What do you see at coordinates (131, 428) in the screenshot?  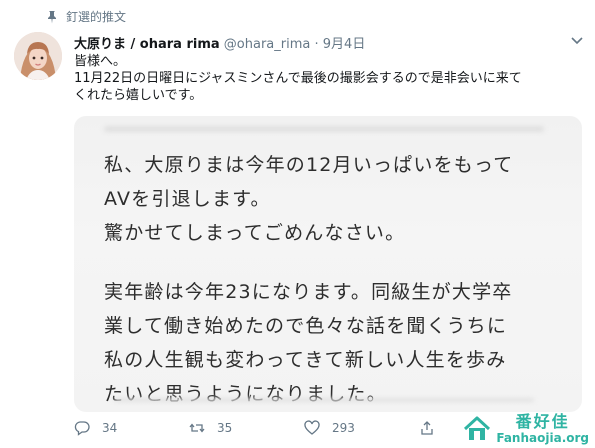 I see `reply-button: 34` at bounding box center [131, 428].